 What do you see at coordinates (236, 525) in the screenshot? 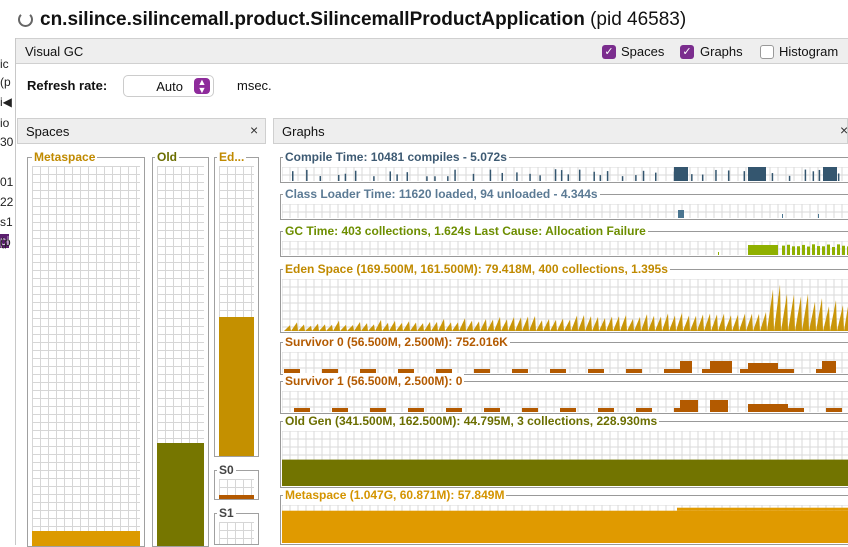
I see `space-column: S1` at bounding box center [236, 525].